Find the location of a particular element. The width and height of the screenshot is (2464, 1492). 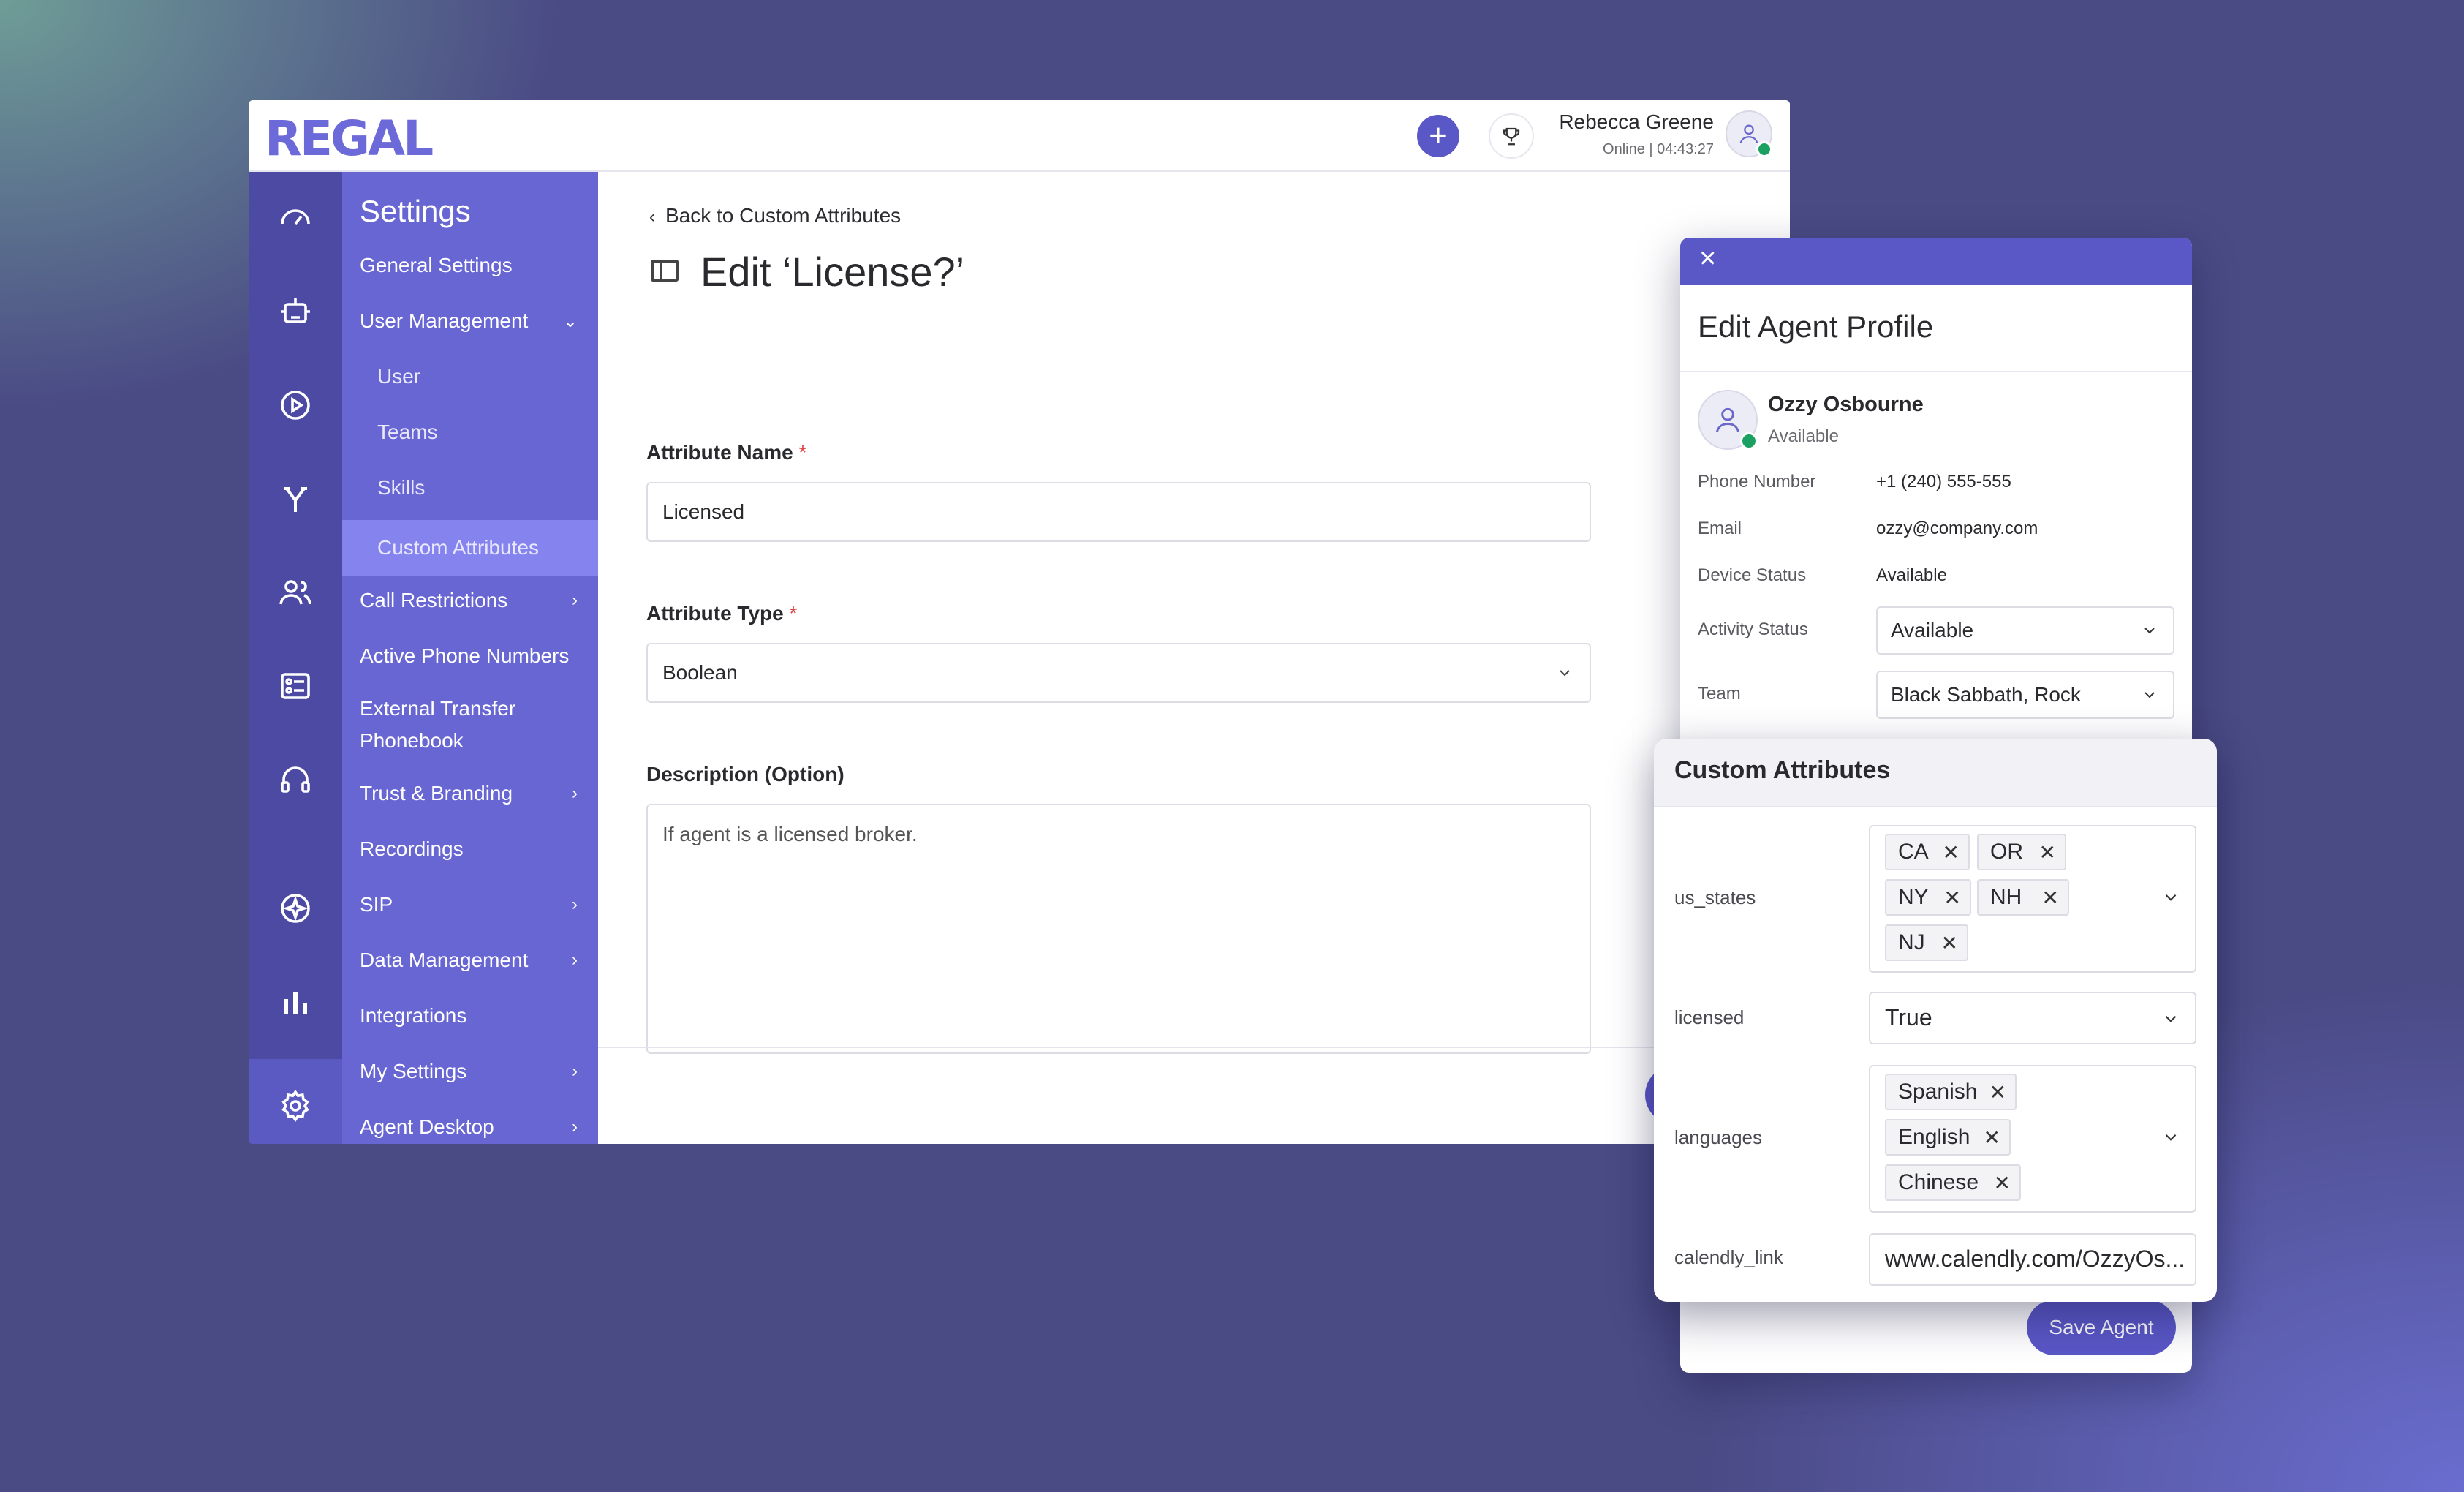

sidebar-item-label: Teams is located at coordinates (407, 432).